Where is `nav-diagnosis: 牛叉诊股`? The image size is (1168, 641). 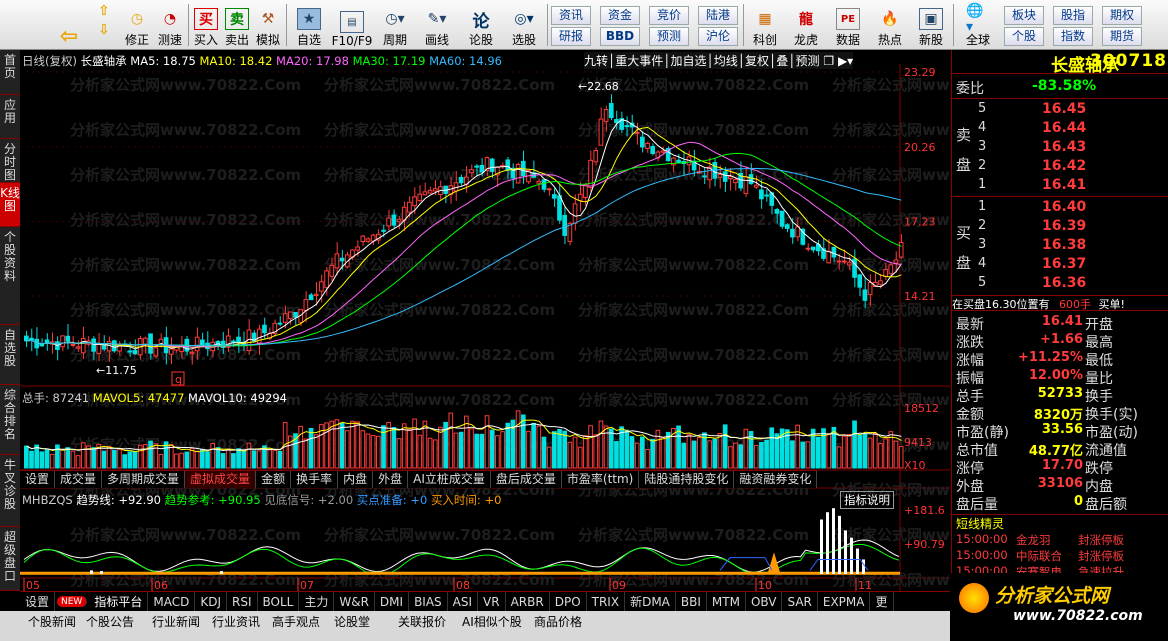 nav-diagnosis: 牛叉诊股 is located at coordinates (10, 491).